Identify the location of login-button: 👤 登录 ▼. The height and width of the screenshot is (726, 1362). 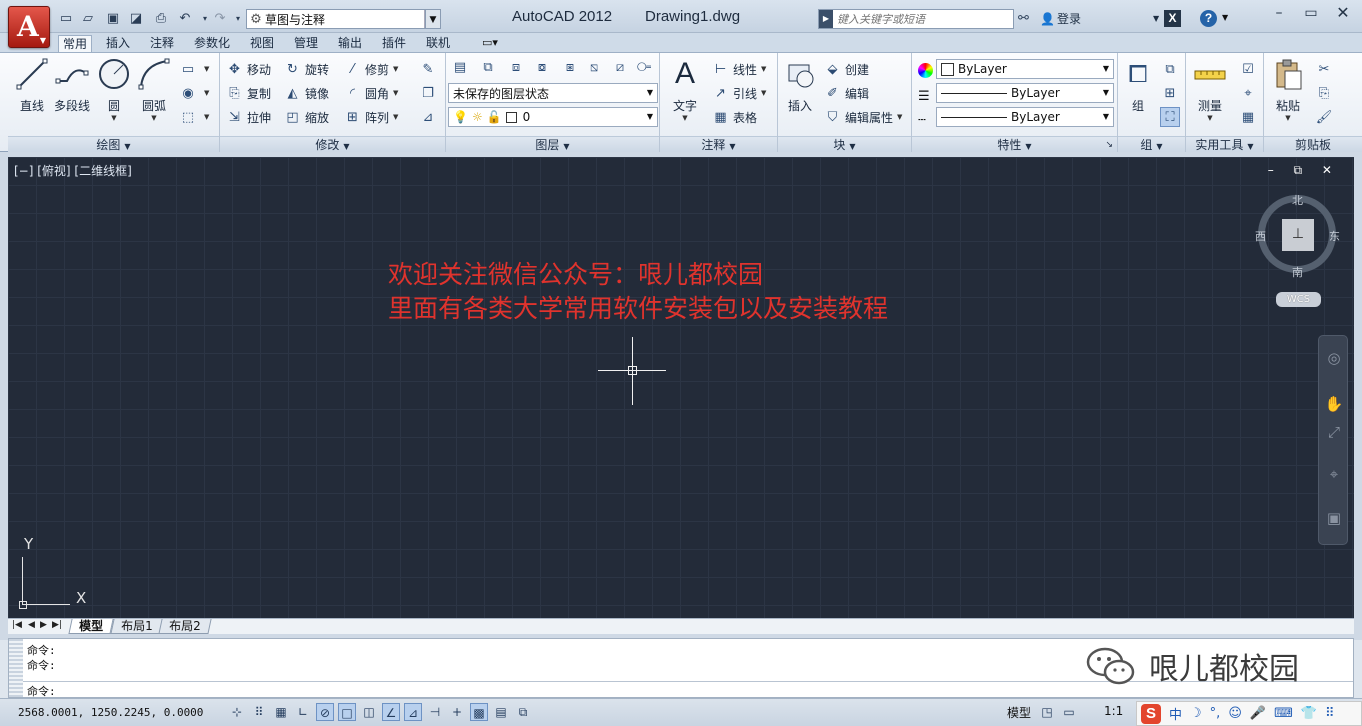
(1099, 18).